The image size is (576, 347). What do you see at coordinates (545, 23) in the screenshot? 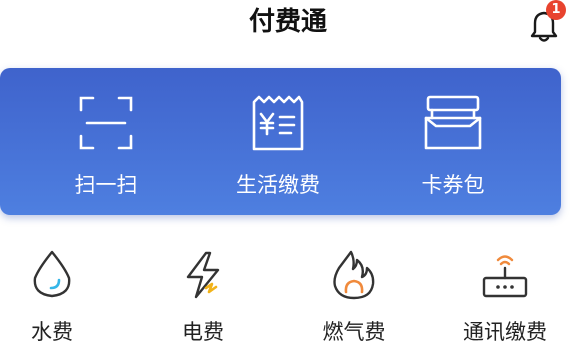
I see `notification-button: 1` at bounding box center [545, 23].